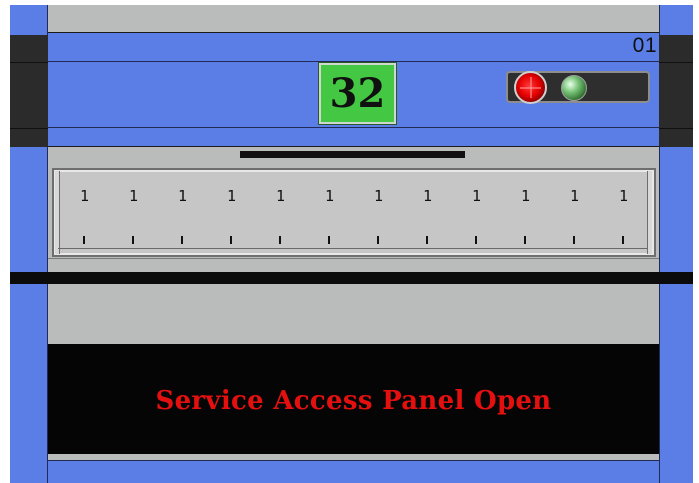  What do you see at coordinates (644, 45) in the screenshot?
I see `unit-number: 01` at bounding box center [644, 45].